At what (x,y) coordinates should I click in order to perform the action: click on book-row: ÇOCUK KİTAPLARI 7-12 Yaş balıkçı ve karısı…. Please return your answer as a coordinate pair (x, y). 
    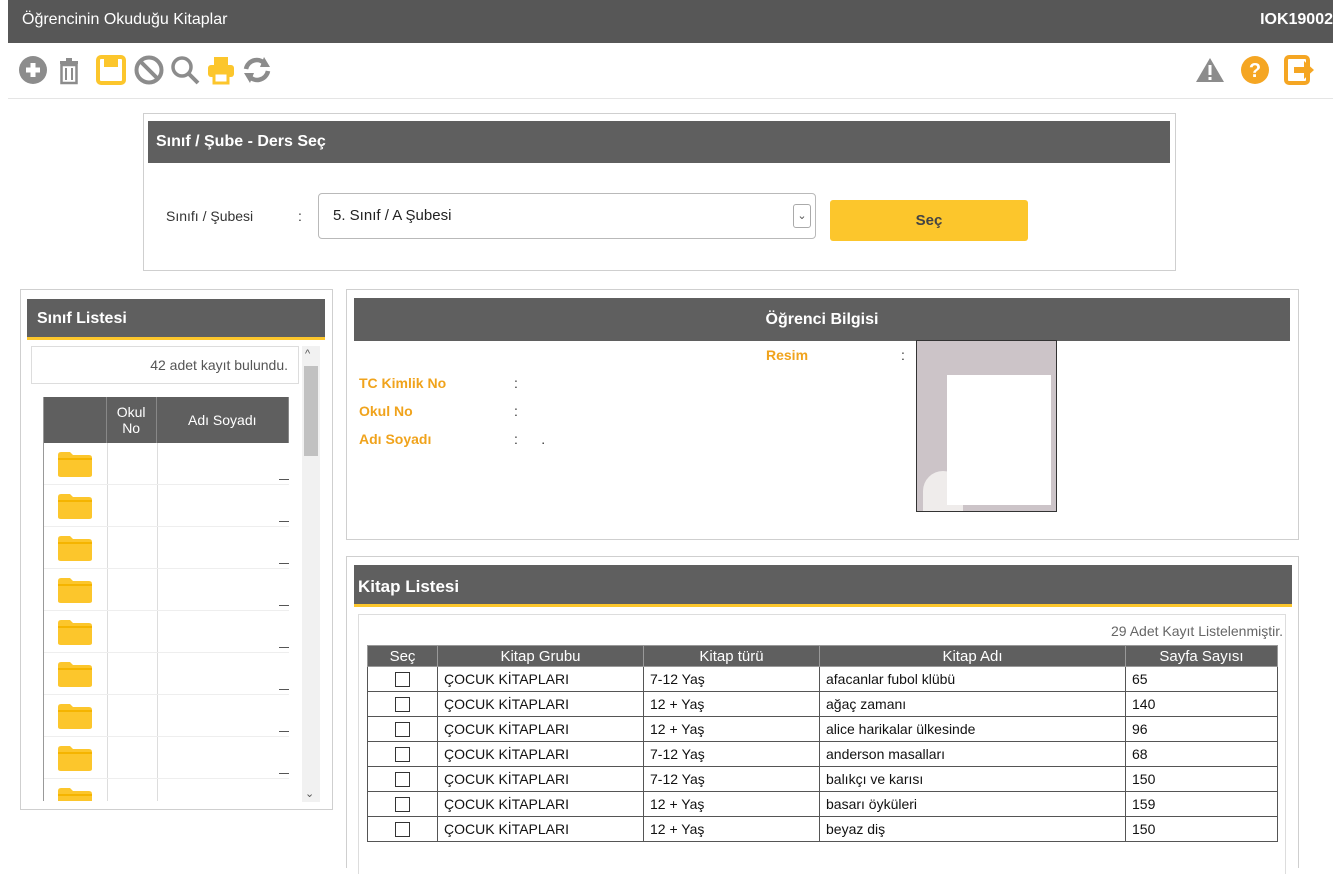
    Looking at the image, I should click on (822, 779).